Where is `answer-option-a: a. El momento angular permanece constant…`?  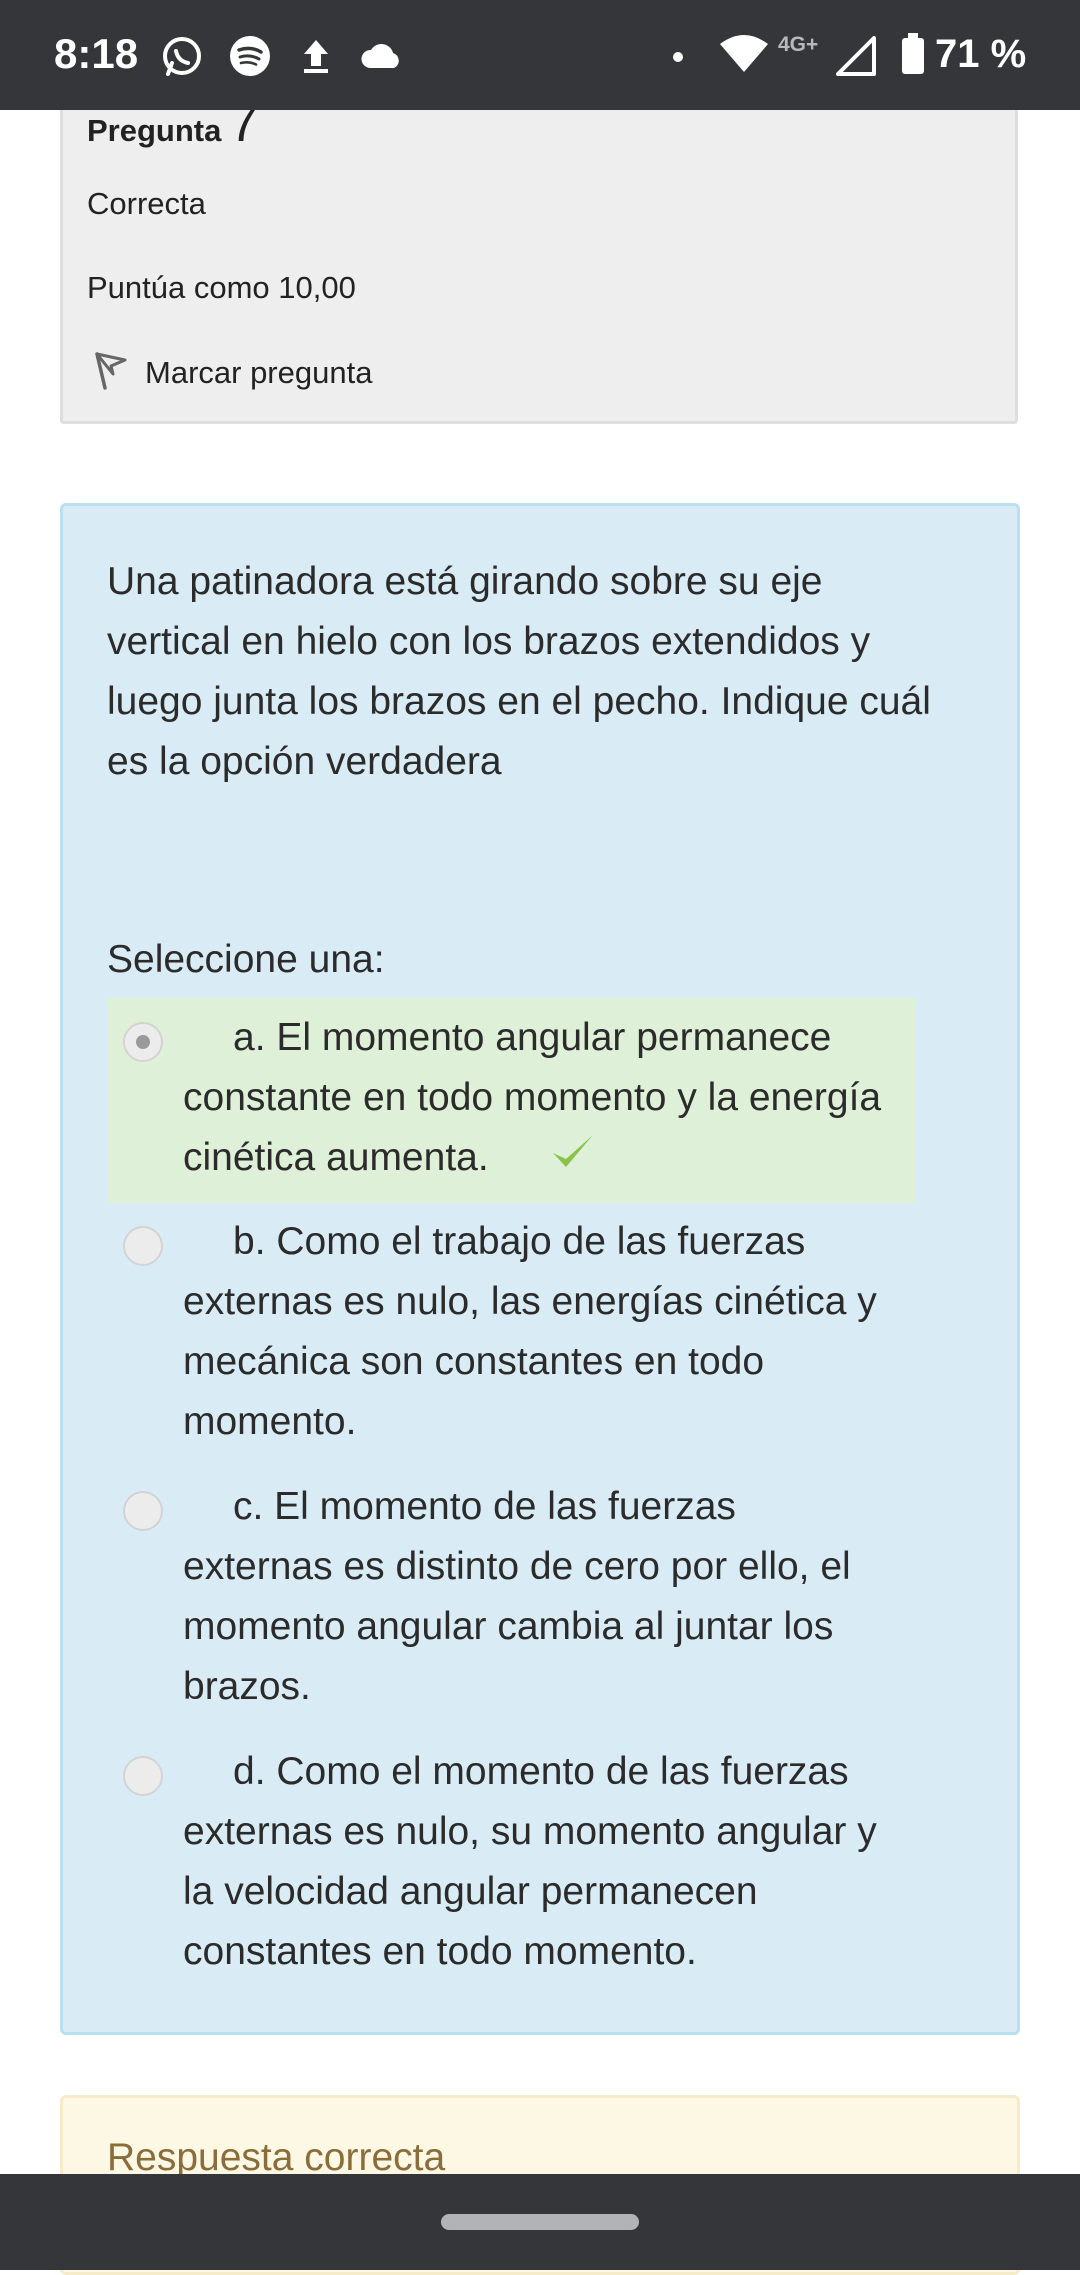 answer-option-a: a. El momento angular permanece constant… is located at coordinates (511, 1100).